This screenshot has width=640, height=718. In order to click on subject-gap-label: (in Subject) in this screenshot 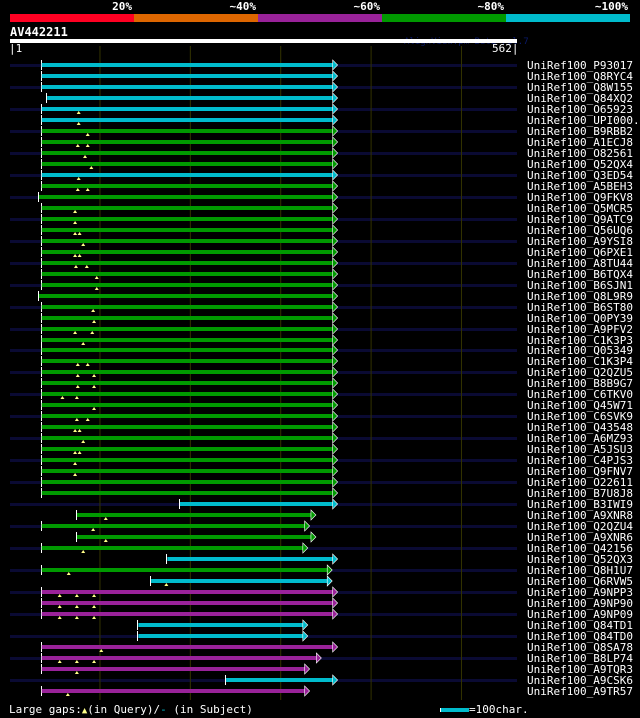, I will do `click(209, 709)`.